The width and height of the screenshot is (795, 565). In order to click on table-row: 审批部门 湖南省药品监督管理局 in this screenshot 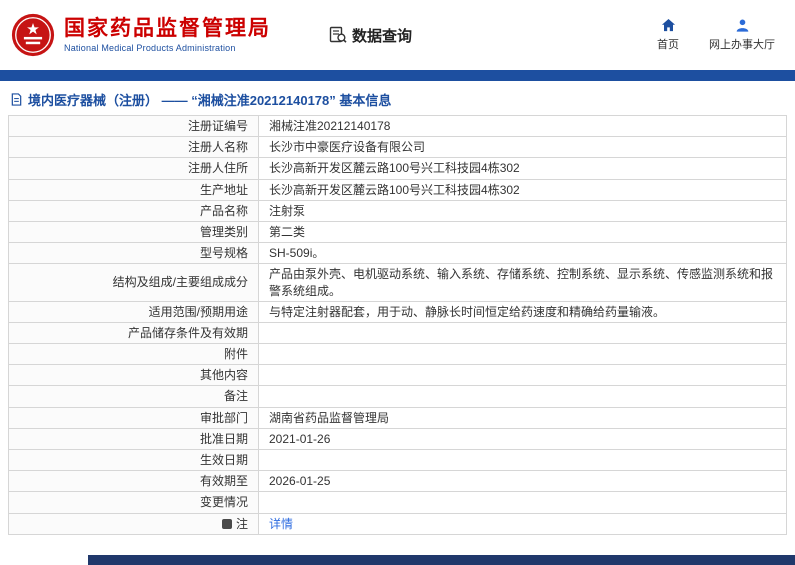, I will do `click(397, 417)`.